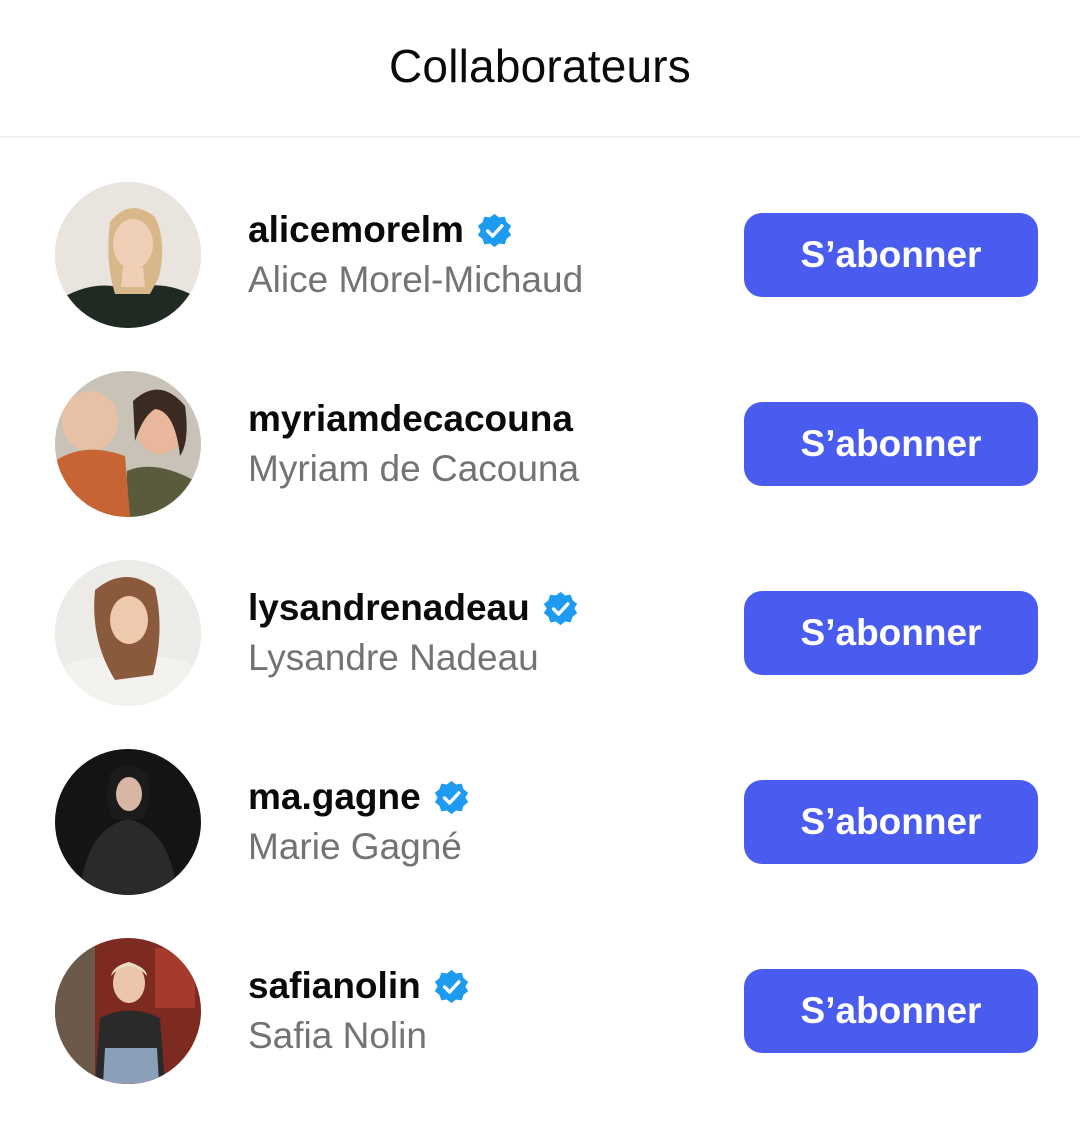  I want to click on page-header: Collaborateurs, so click(540, 69).